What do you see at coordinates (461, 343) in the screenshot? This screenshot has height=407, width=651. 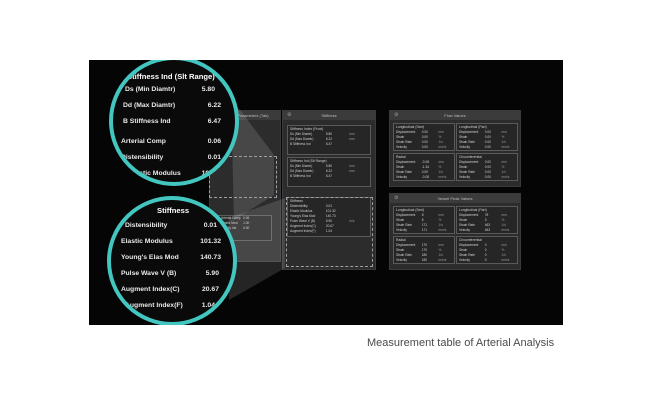 I see `figure-caption: Measurement table of Arterial Analysis` at bounding box center [461, 343].